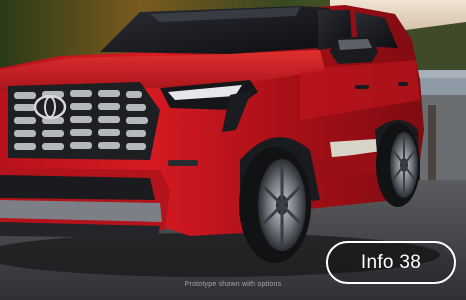 The width and height of the screenshot is (466, 300). Describe the element at coordinates (275, 205) in the screenshot. I see `front-wheel` at that location.